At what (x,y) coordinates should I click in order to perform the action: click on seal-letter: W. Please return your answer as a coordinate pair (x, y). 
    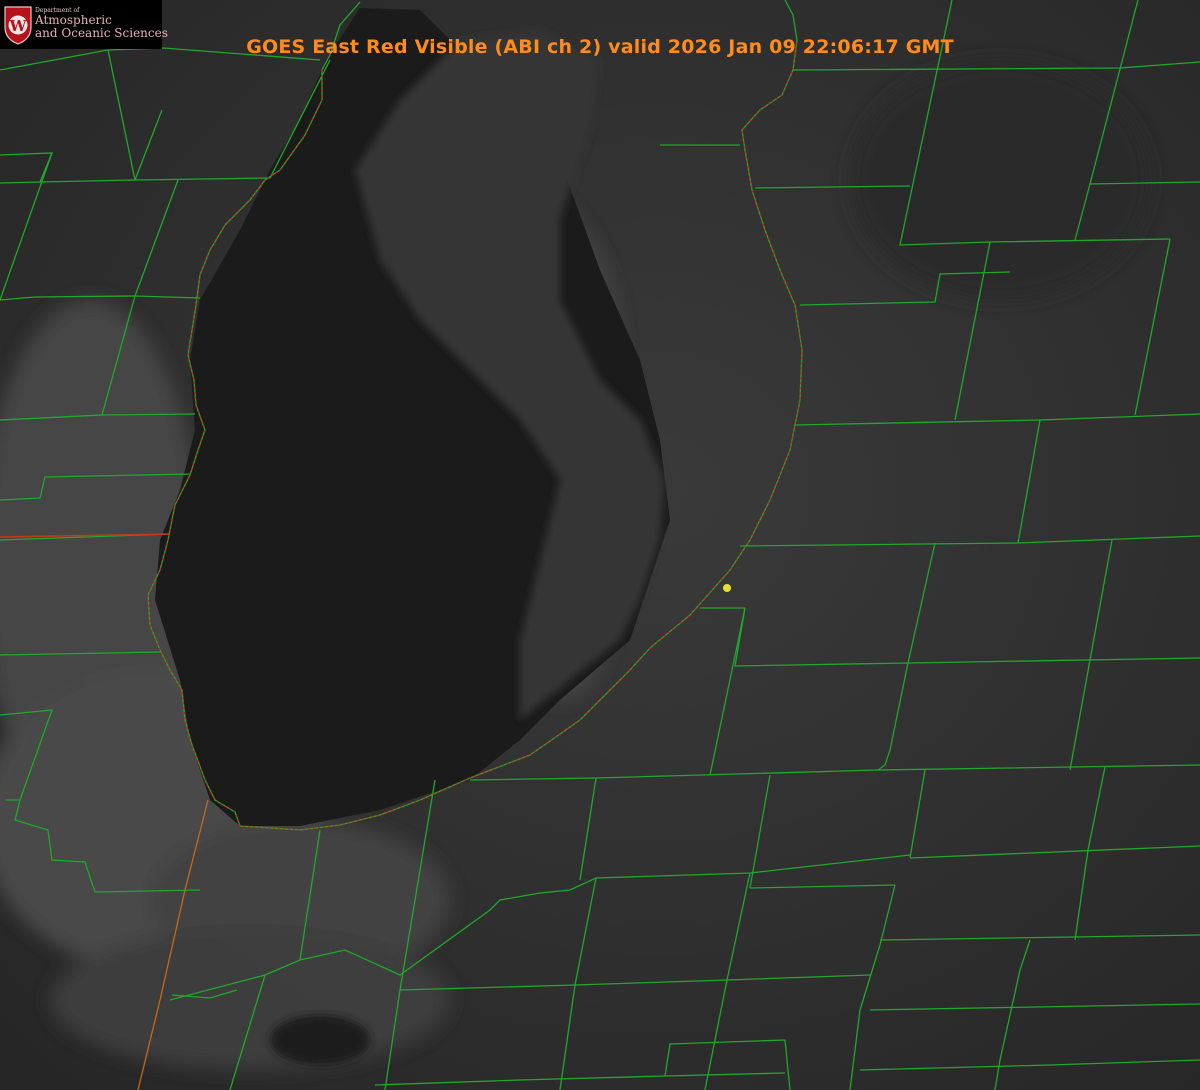
    Looking at the image, I should click on (18, 26).